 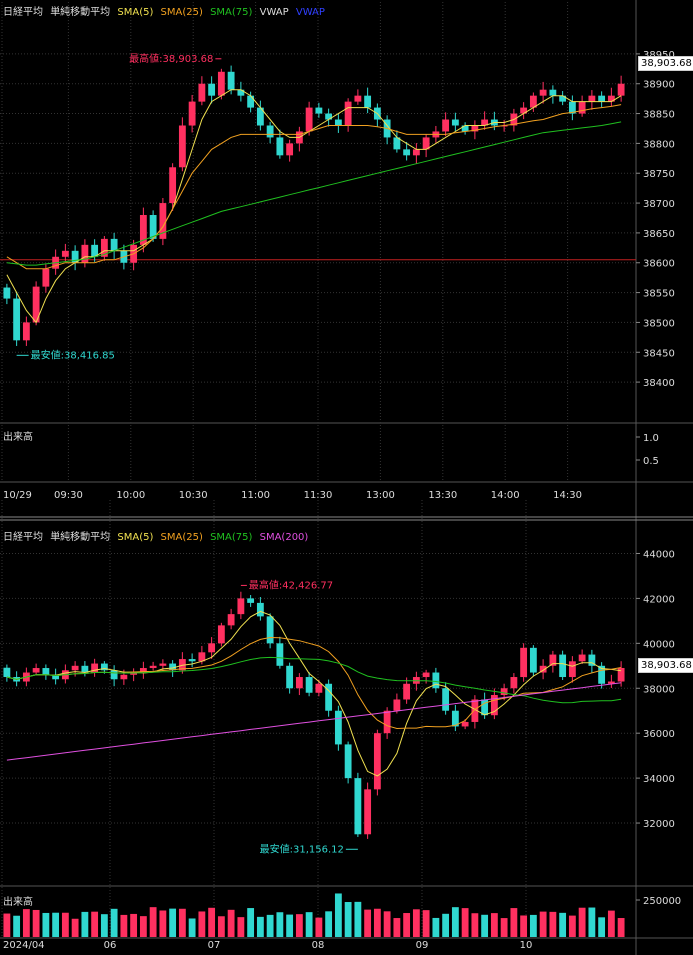 What do you see at coordinates (23, 12) in the screenshot?
I see `legend-top-item-0: 日経平均` at bounding box center [23, 12].